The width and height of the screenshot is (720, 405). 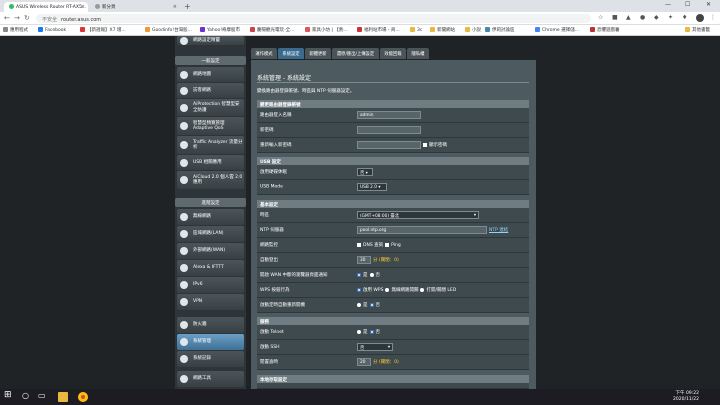 What do you see at coordinates (393, 379) in the screenshot?
I see `section-header-local-access: 本地存取設定` at bounding box center [393, 379].